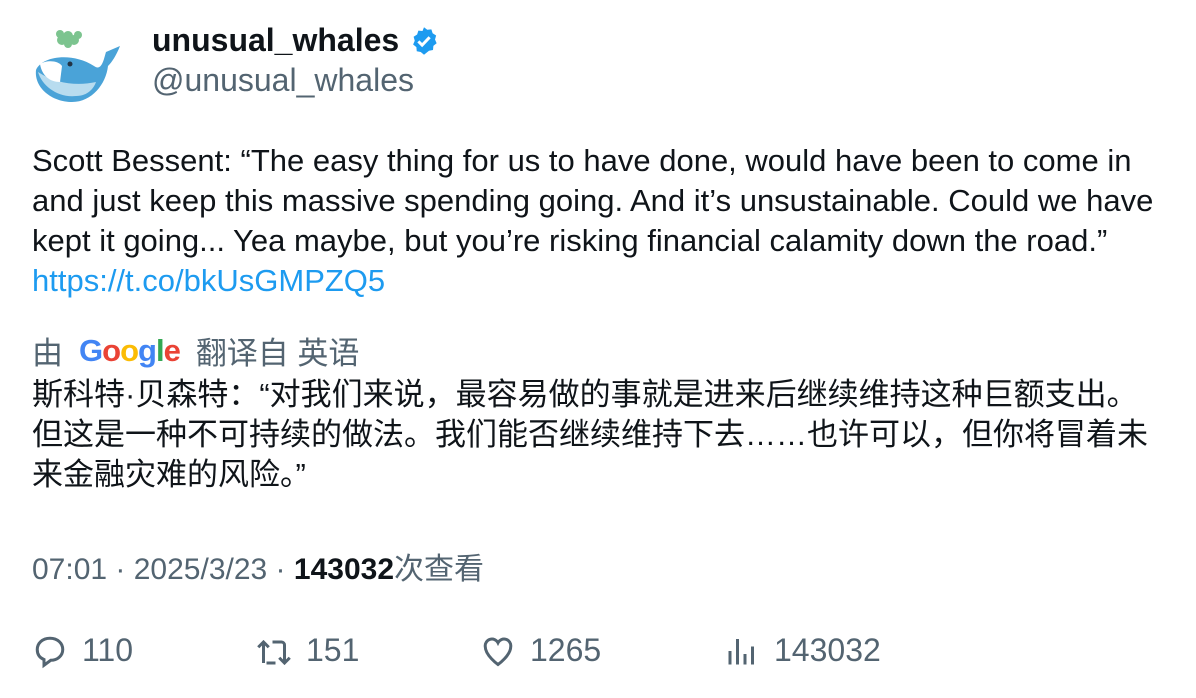 Image resolution: width=1196 pixels, height=698 pixels. Describe the element at coordinates (130, 350) in the screenshot. I see `google-logo: Google` at that location.